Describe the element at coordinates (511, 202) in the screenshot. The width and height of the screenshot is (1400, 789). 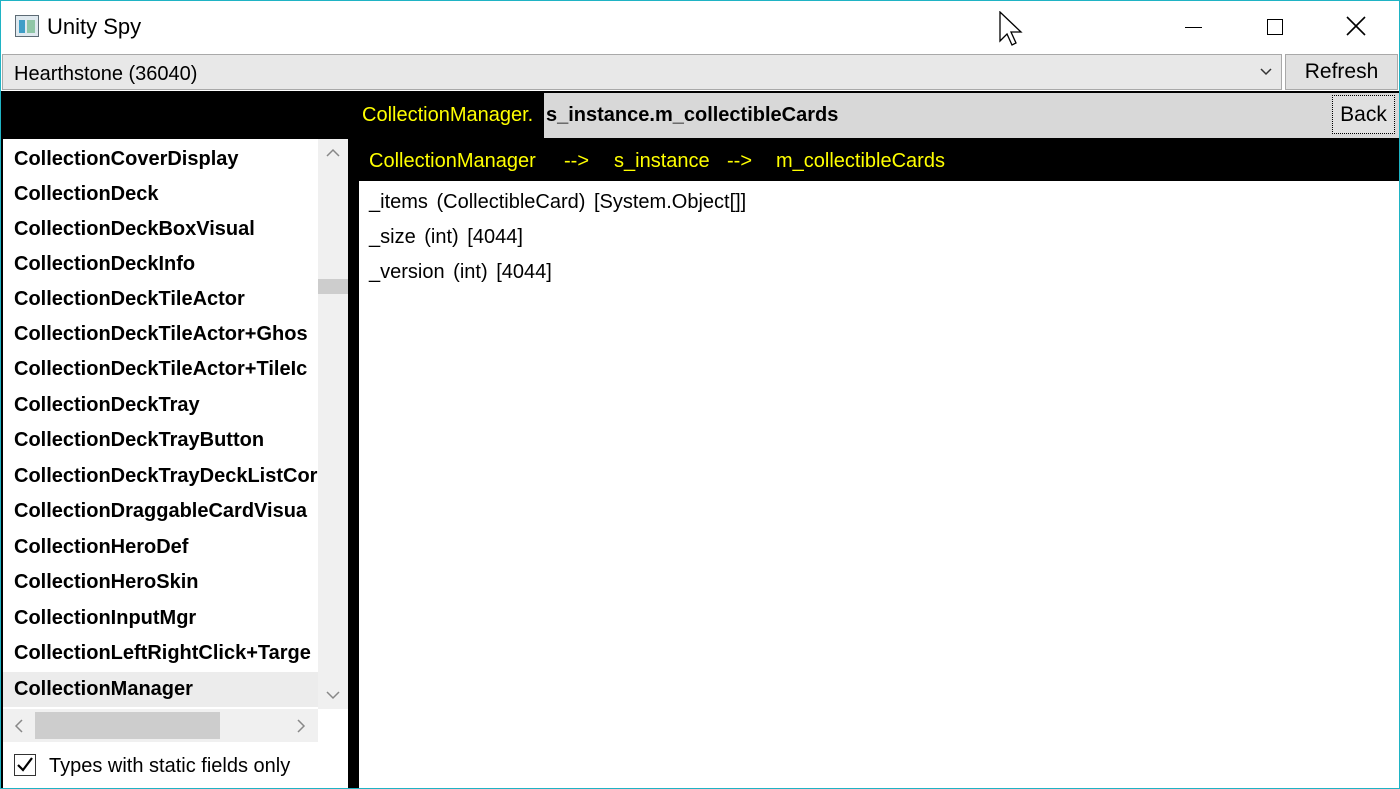
I see `field-type: (CollectibleCard)` at that location.